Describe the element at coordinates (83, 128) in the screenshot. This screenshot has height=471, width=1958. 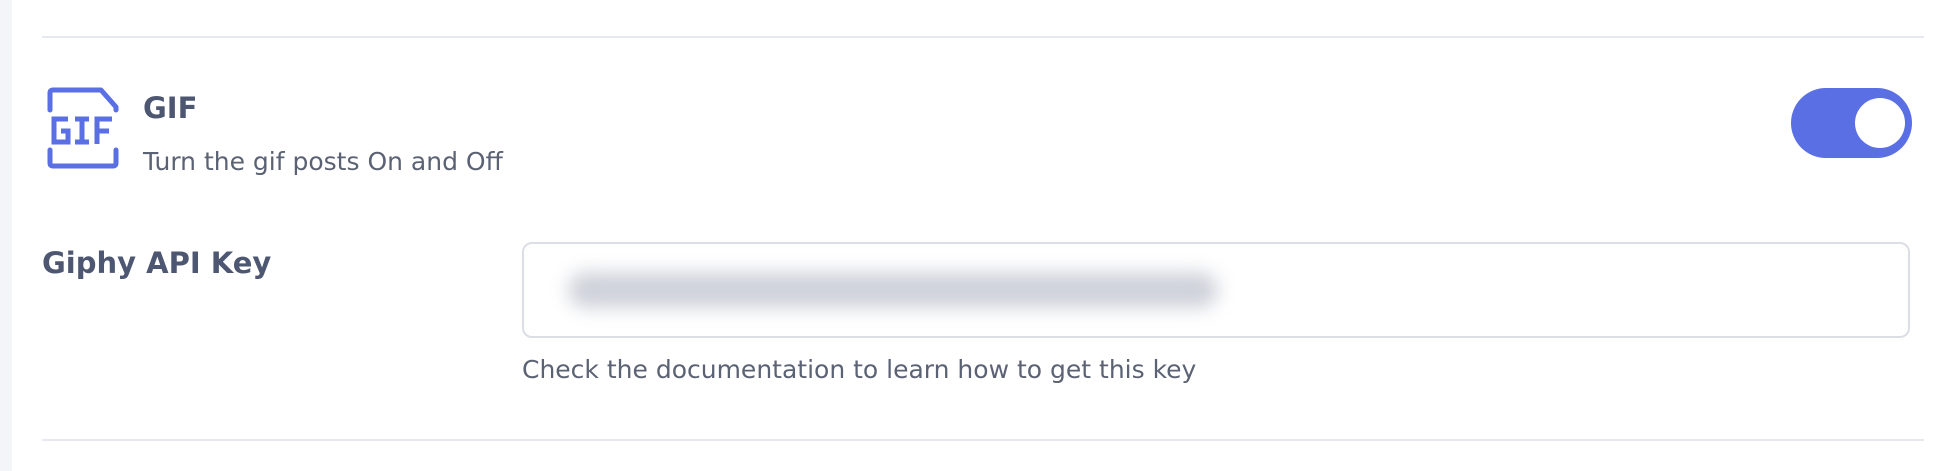
I see `gif-file-icon` at that location.